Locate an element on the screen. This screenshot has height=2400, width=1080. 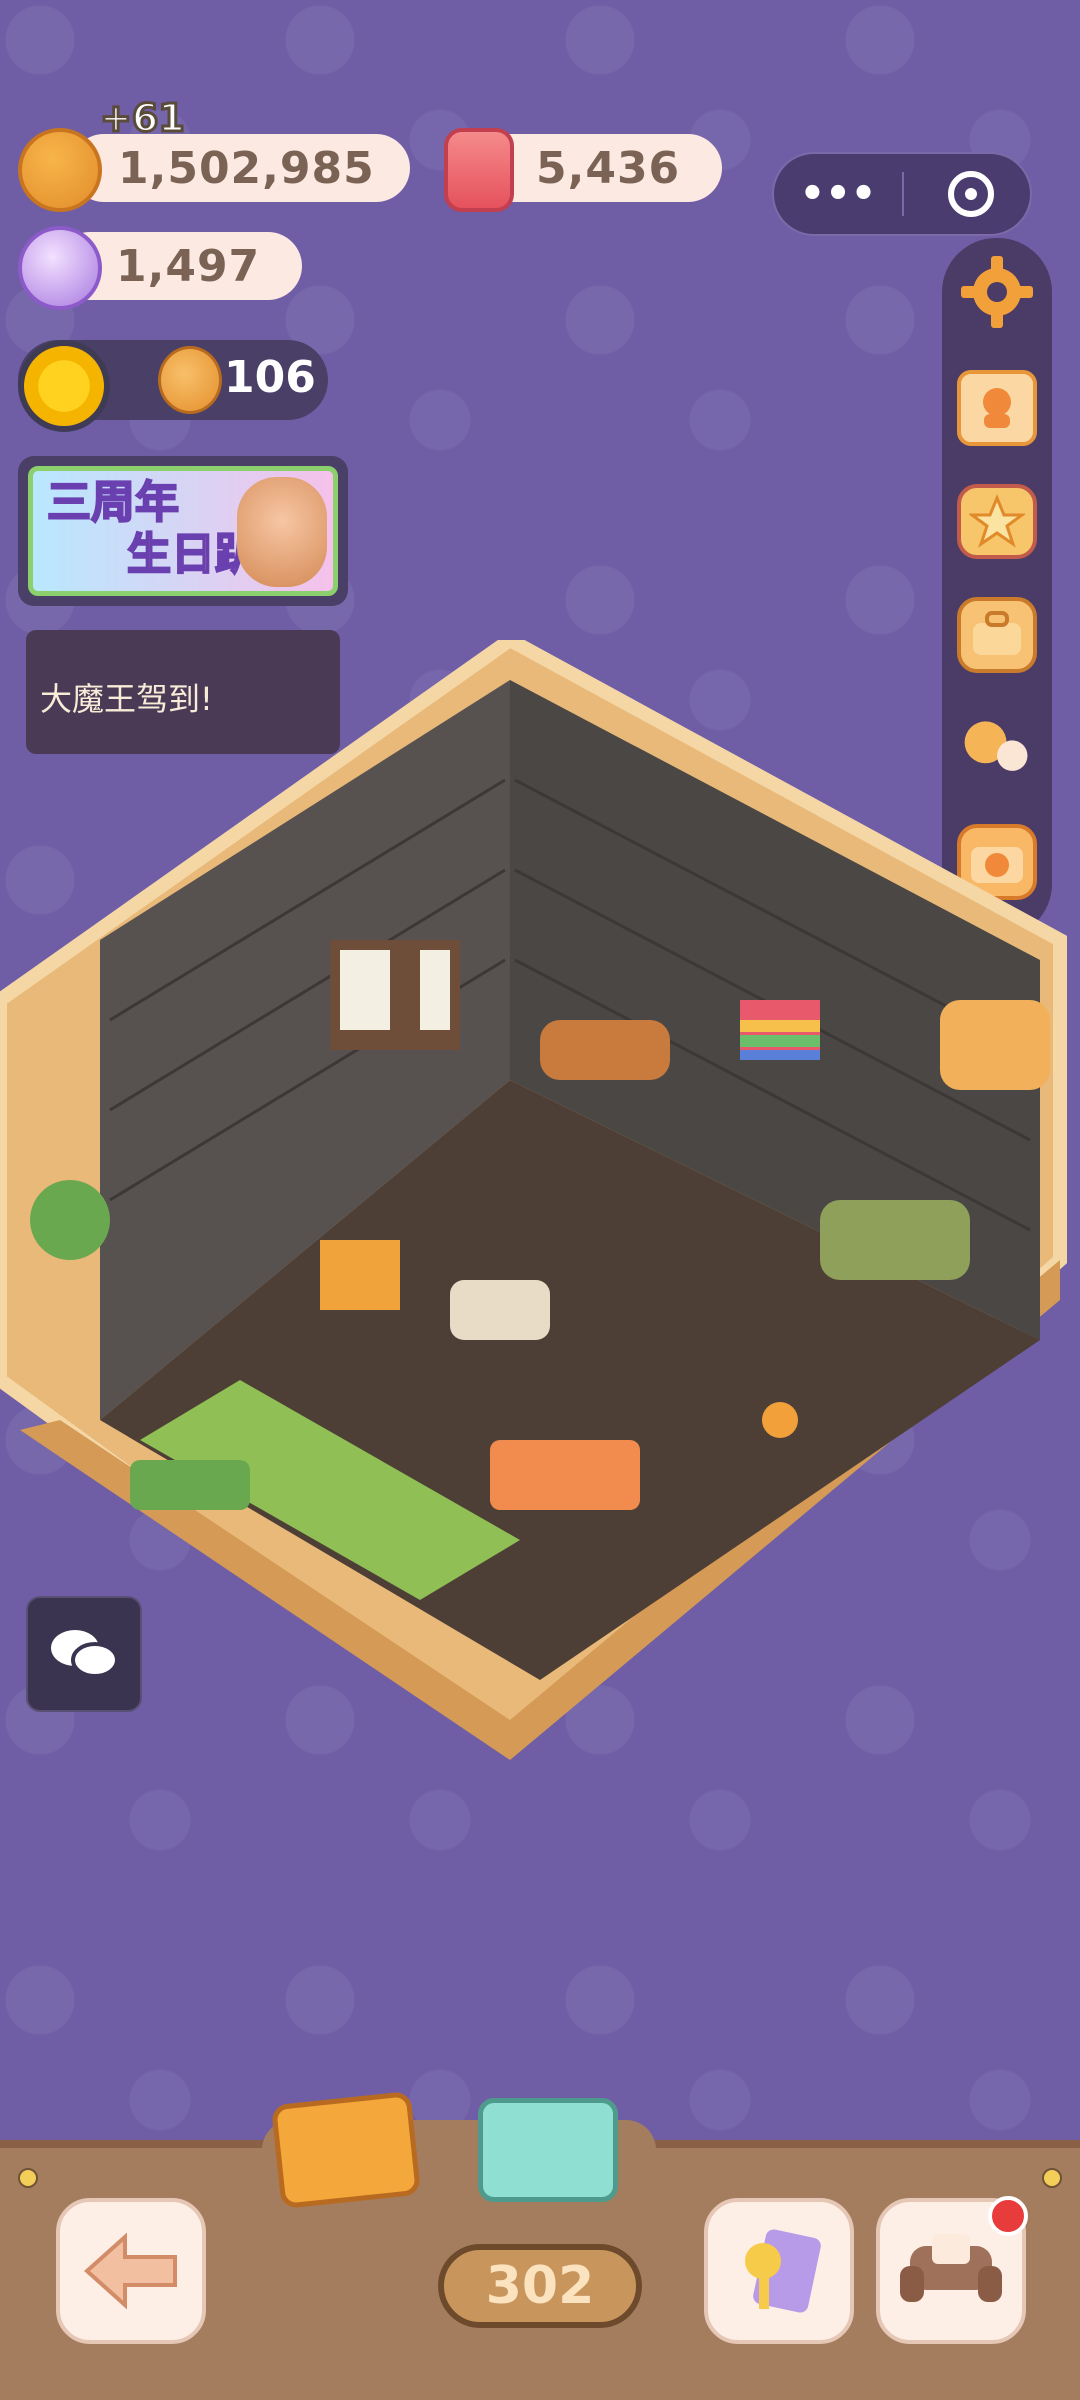
cookie-bonus: +61 is located at coordinates (143, 118).